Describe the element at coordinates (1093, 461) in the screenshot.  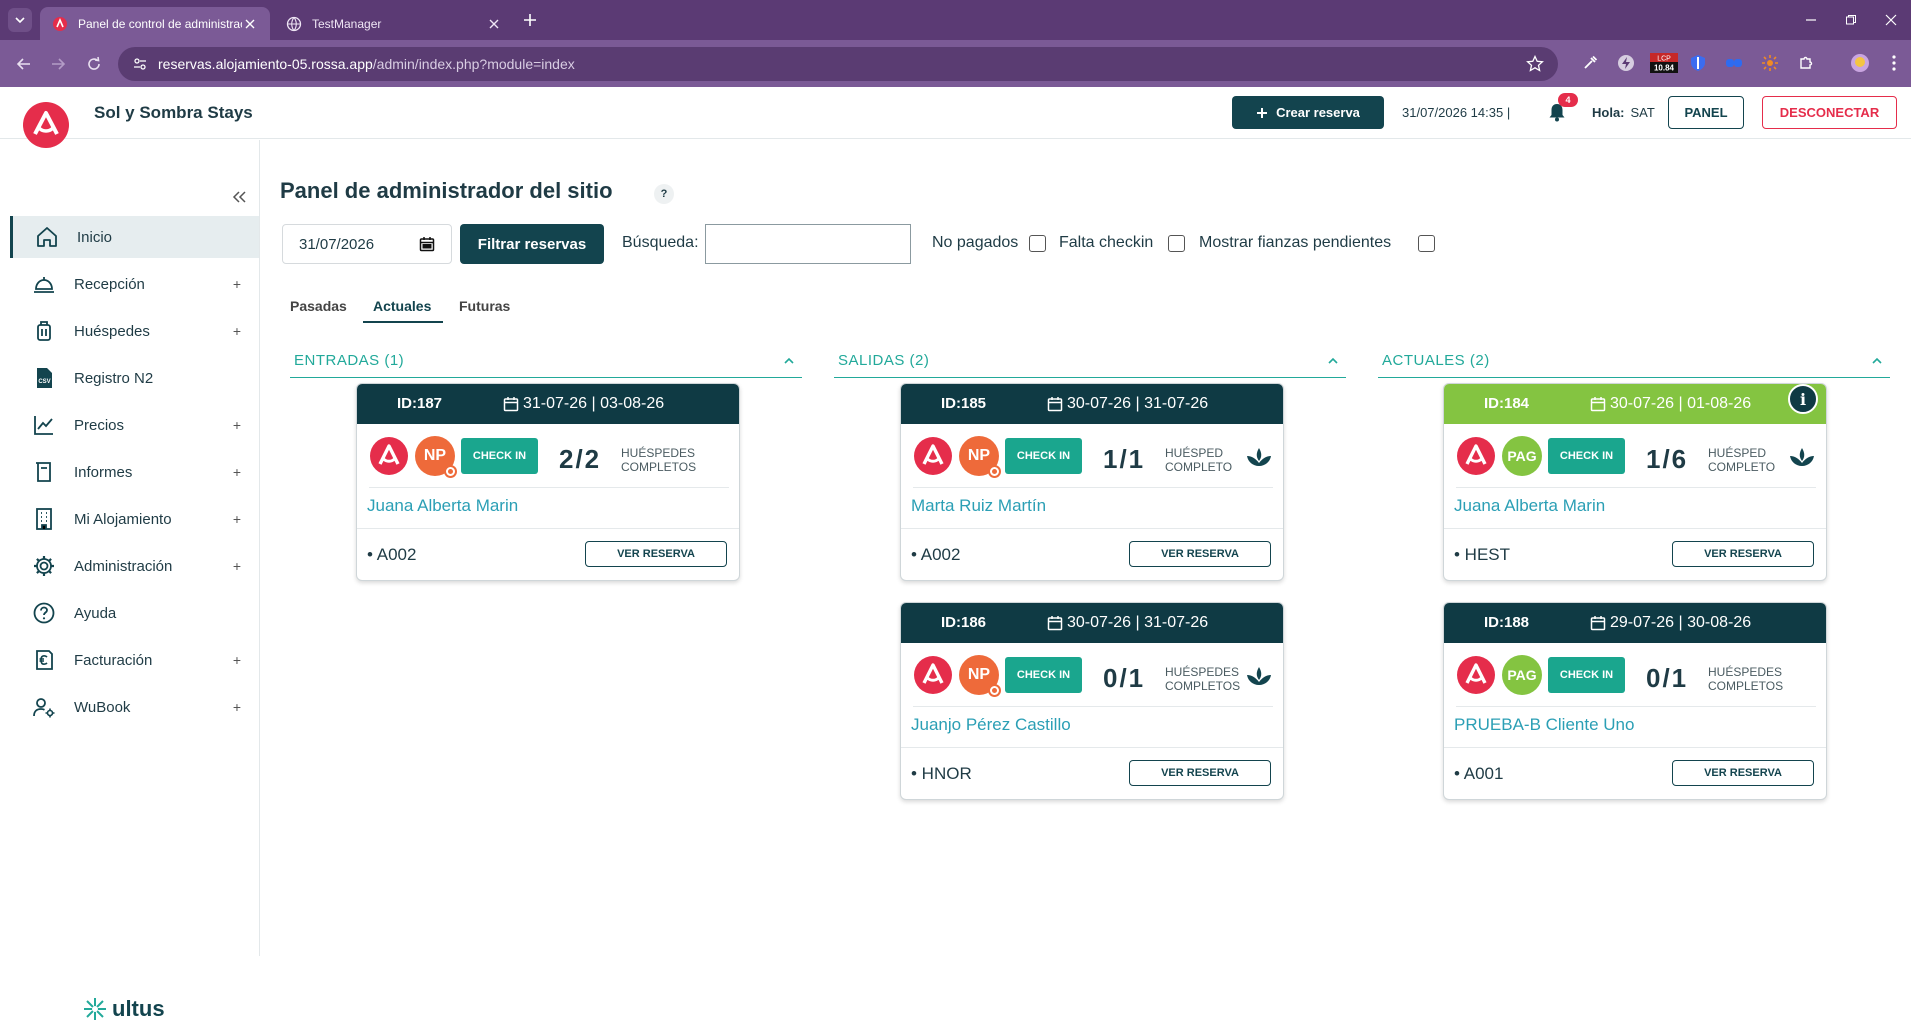
I see `card-status-row: NP CHECK IN 1/1 HUÉSPED COMPLETO` at that location.